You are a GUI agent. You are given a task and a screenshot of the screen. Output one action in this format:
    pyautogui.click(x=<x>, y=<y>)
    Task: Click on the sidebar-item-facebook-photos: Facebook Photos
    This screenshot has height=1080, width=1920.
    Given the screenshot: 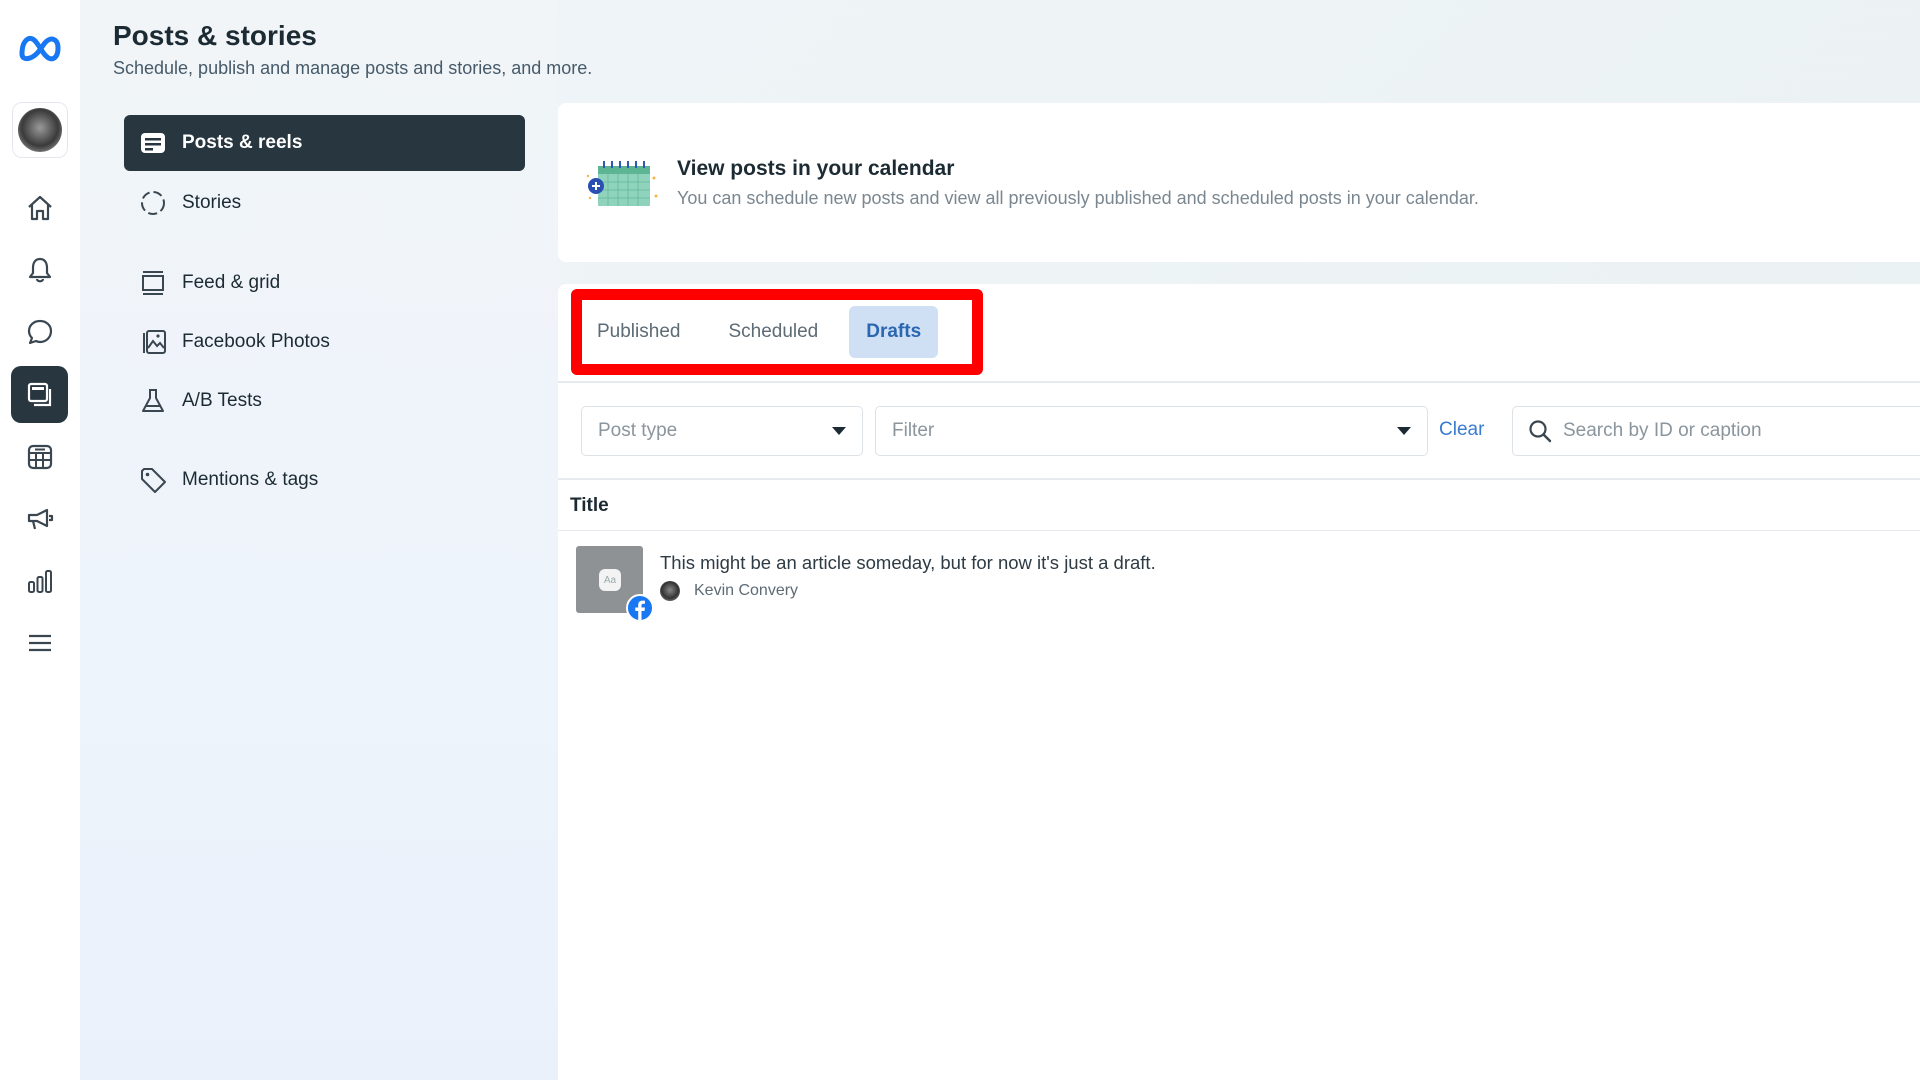 What is the action you would take?
    pyautogui.click(x=324, y=342)
    